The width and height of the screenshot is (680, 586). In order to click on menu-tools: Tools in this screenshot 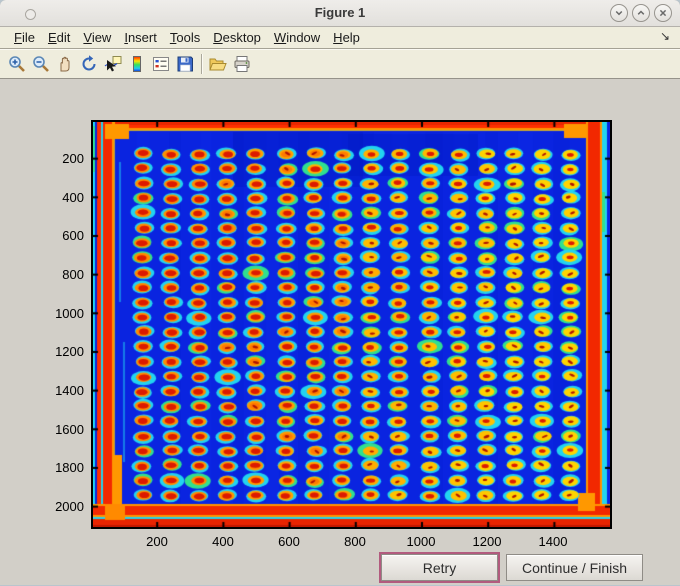, I will do `click(185, 37)`.